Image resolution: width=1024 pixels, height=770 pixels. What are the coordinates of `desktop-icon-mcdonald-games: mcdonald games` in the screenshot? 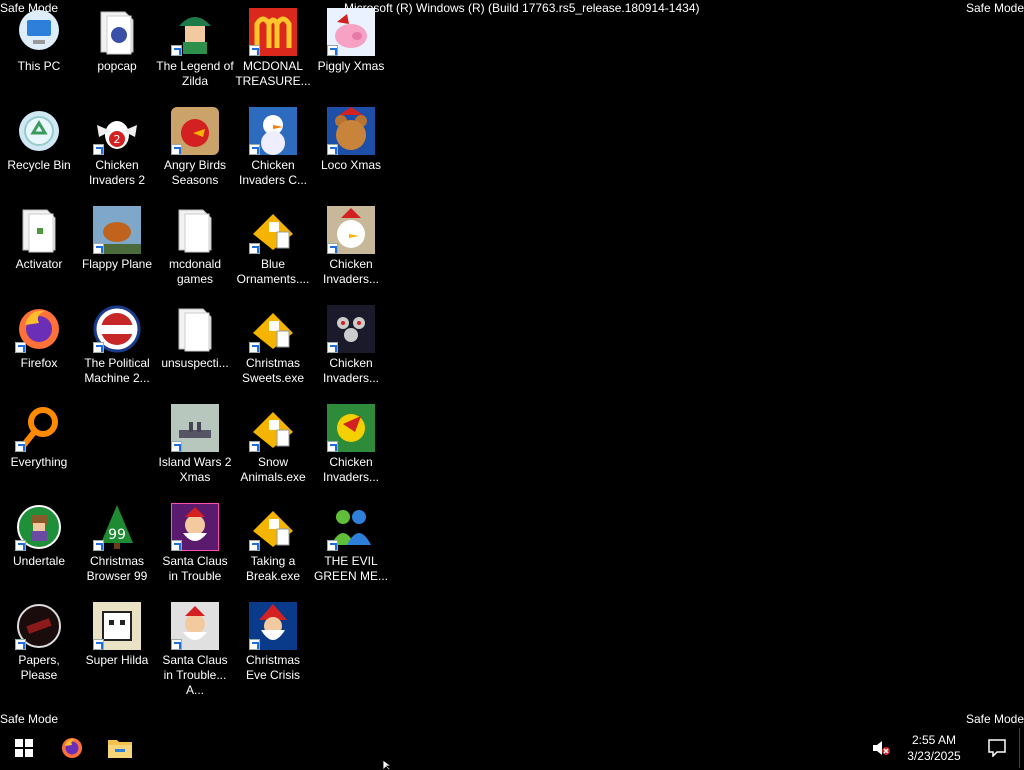 It's located at (195, 246).